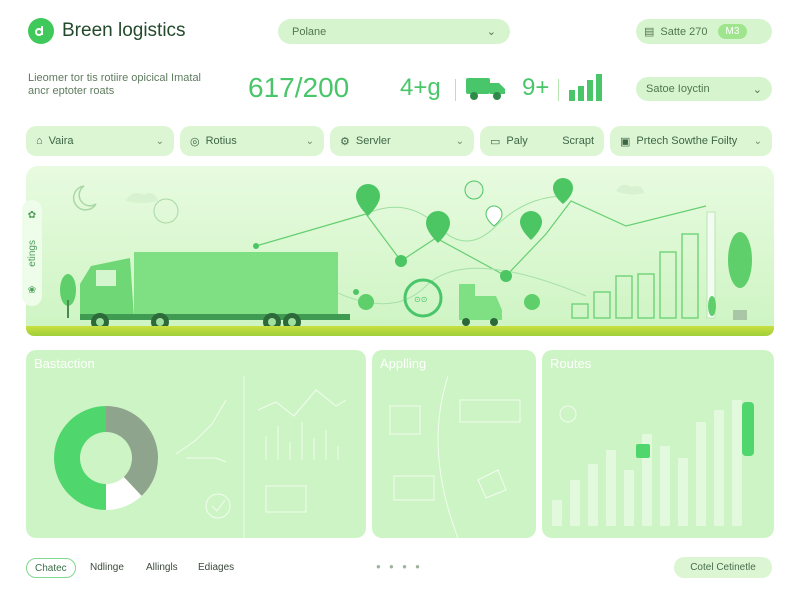  What do you see at coordinates (61, 141) in the screenshot?
I see `filter-label: Vaira` at bounding box center [61, 141].